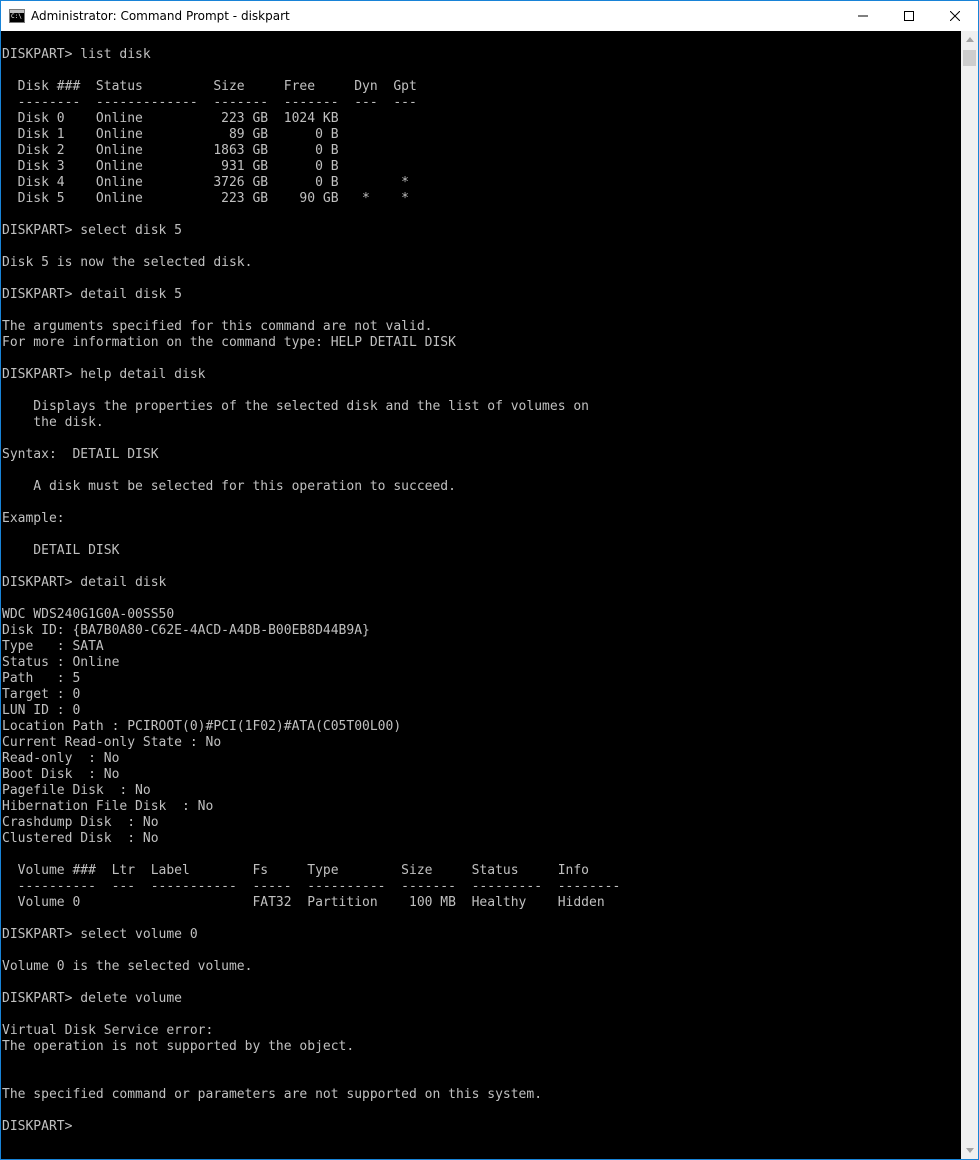 The image size is (979, 1160). What do you see at coordinates (88, 614) in the screenshot?
I see `console-line: WDC WDS240G1G0A-00SS50` at bounding box center [88, 614].